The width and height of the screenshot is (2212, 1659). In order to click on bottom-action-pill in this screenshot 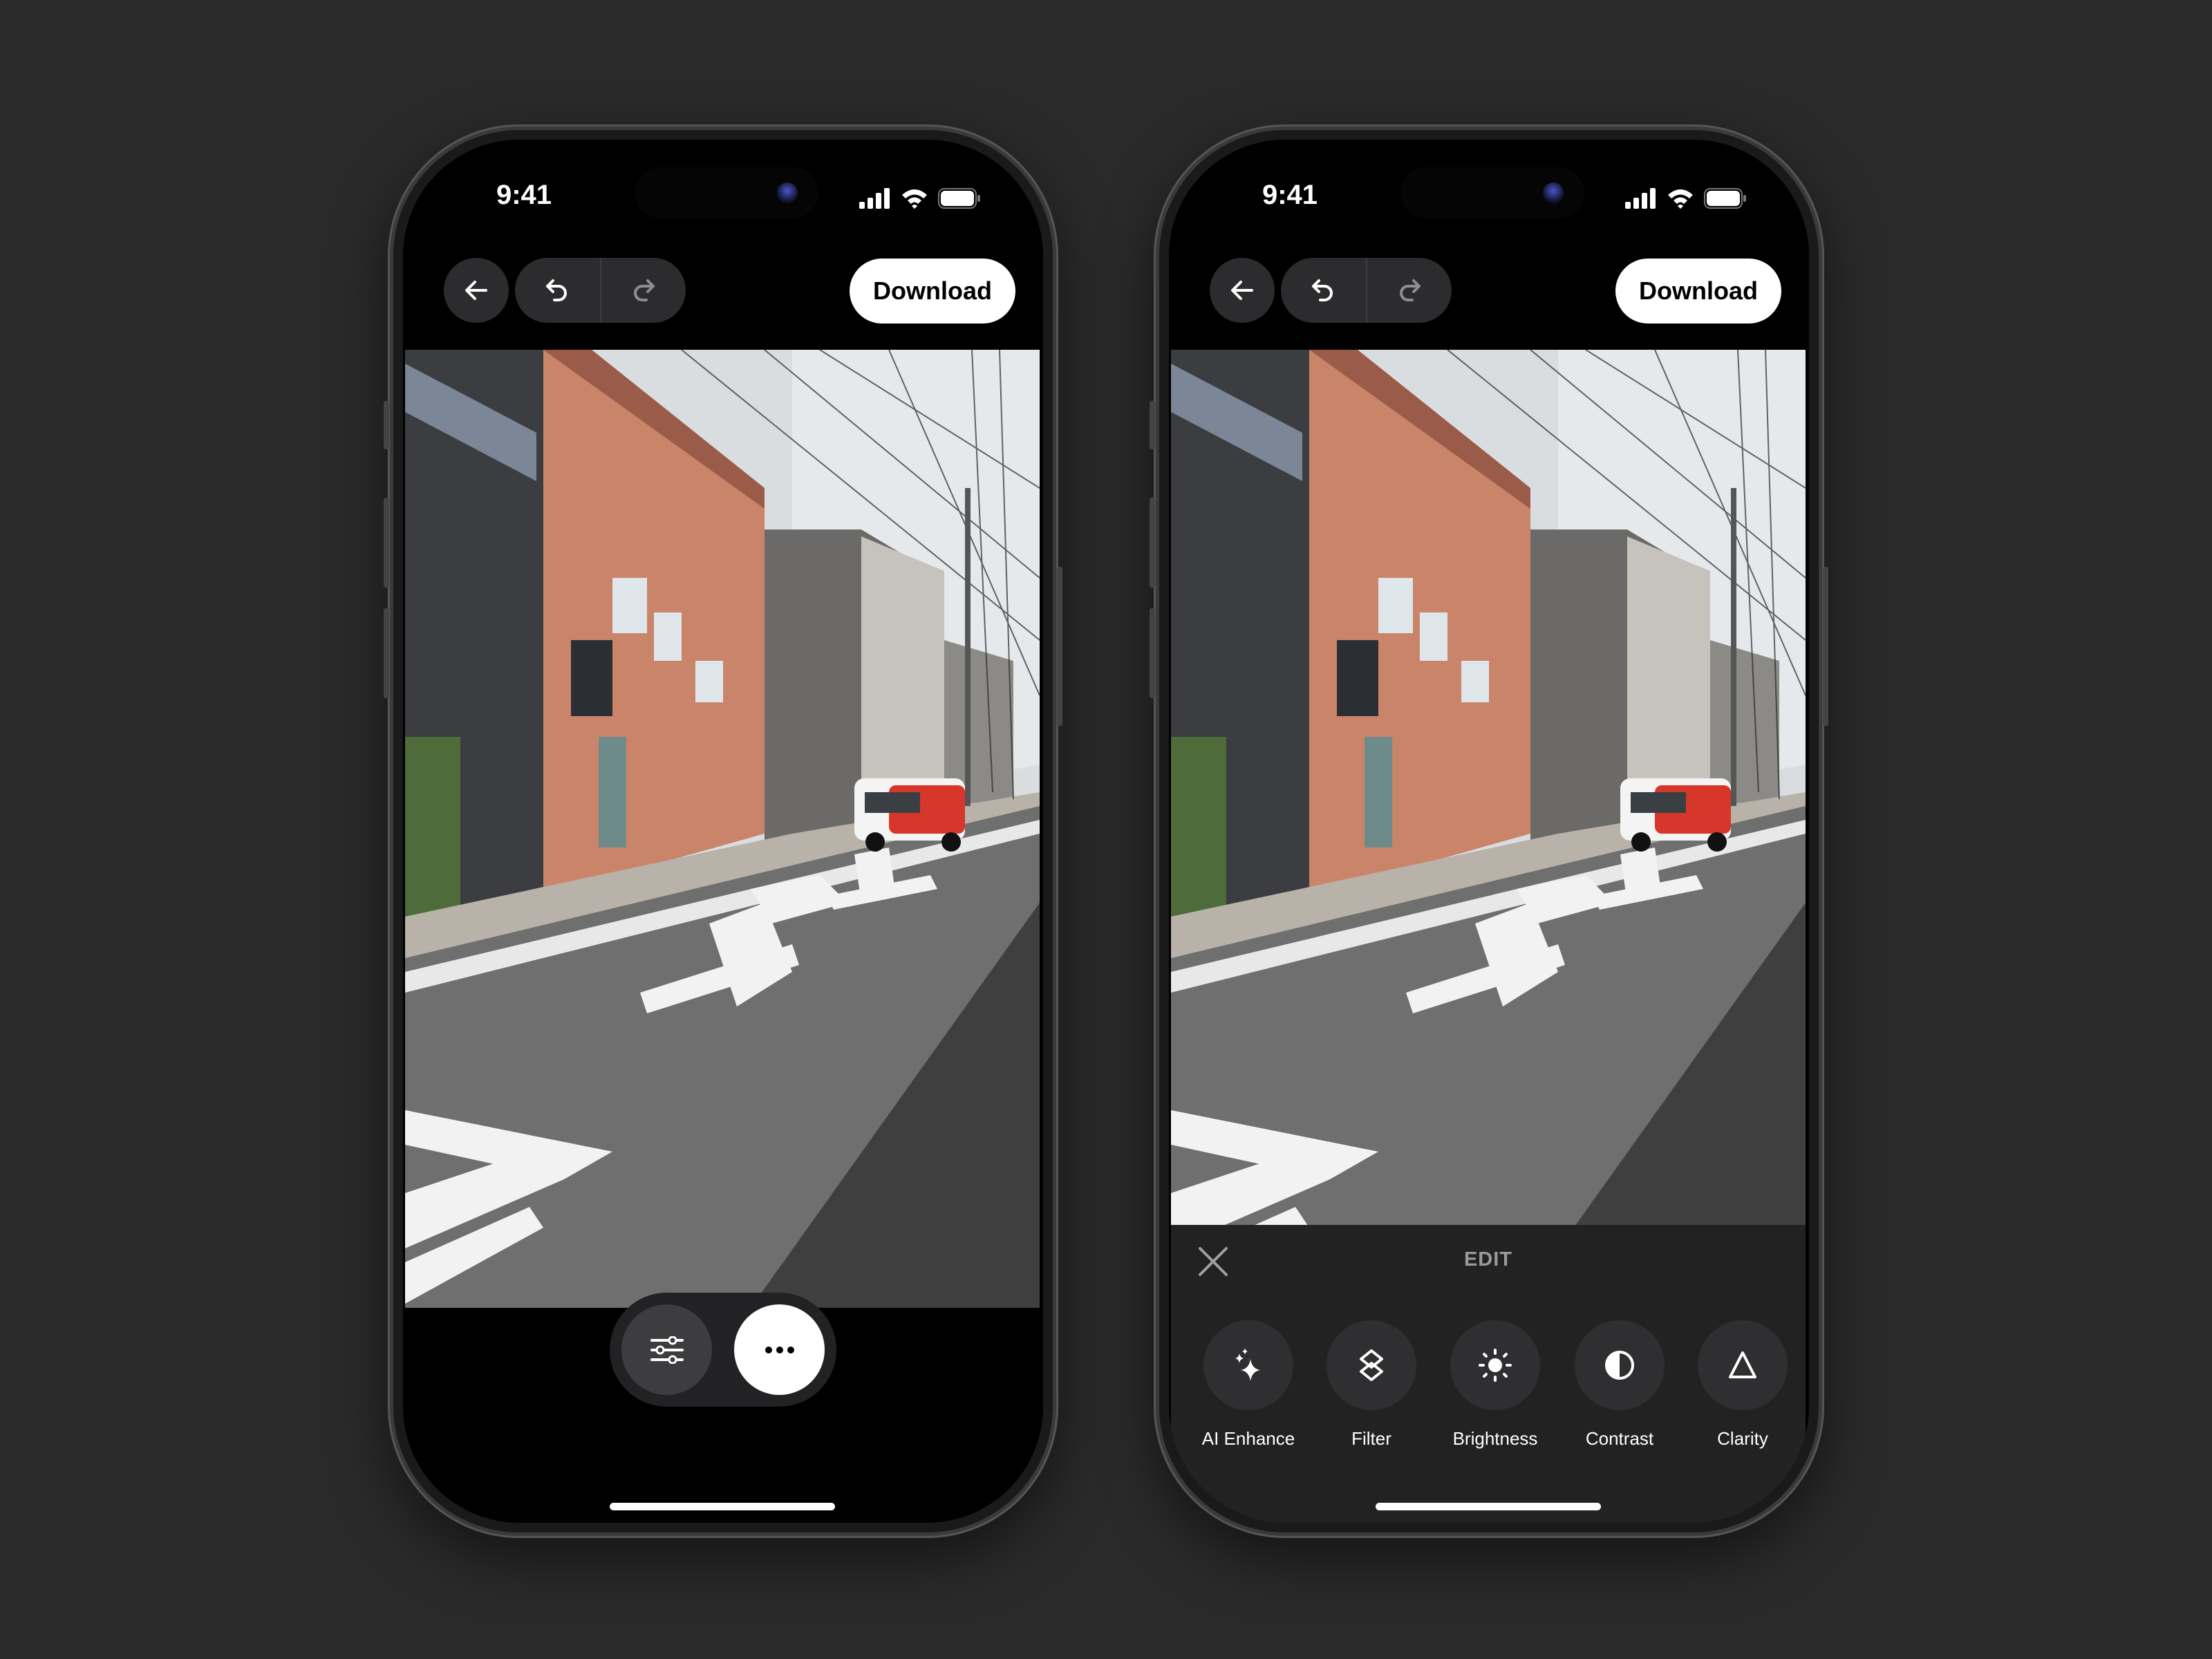, I will do `click(723, 1350)`.